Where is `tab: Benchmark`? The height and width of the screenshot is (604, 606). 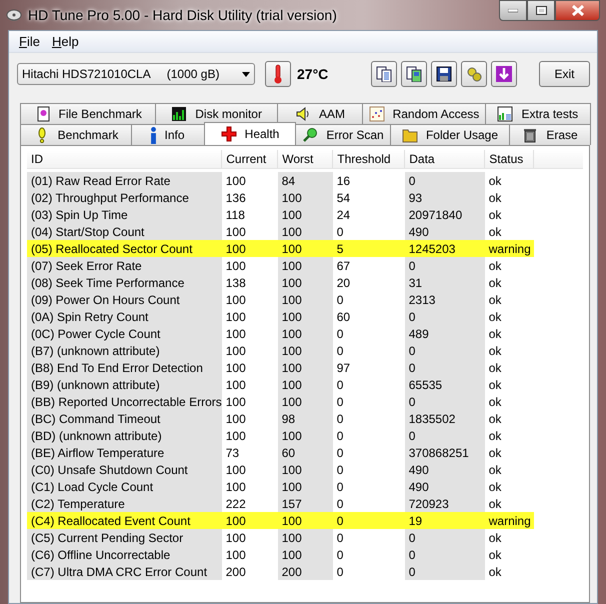 tab: Benchmark is located at coordinates (76, 134).